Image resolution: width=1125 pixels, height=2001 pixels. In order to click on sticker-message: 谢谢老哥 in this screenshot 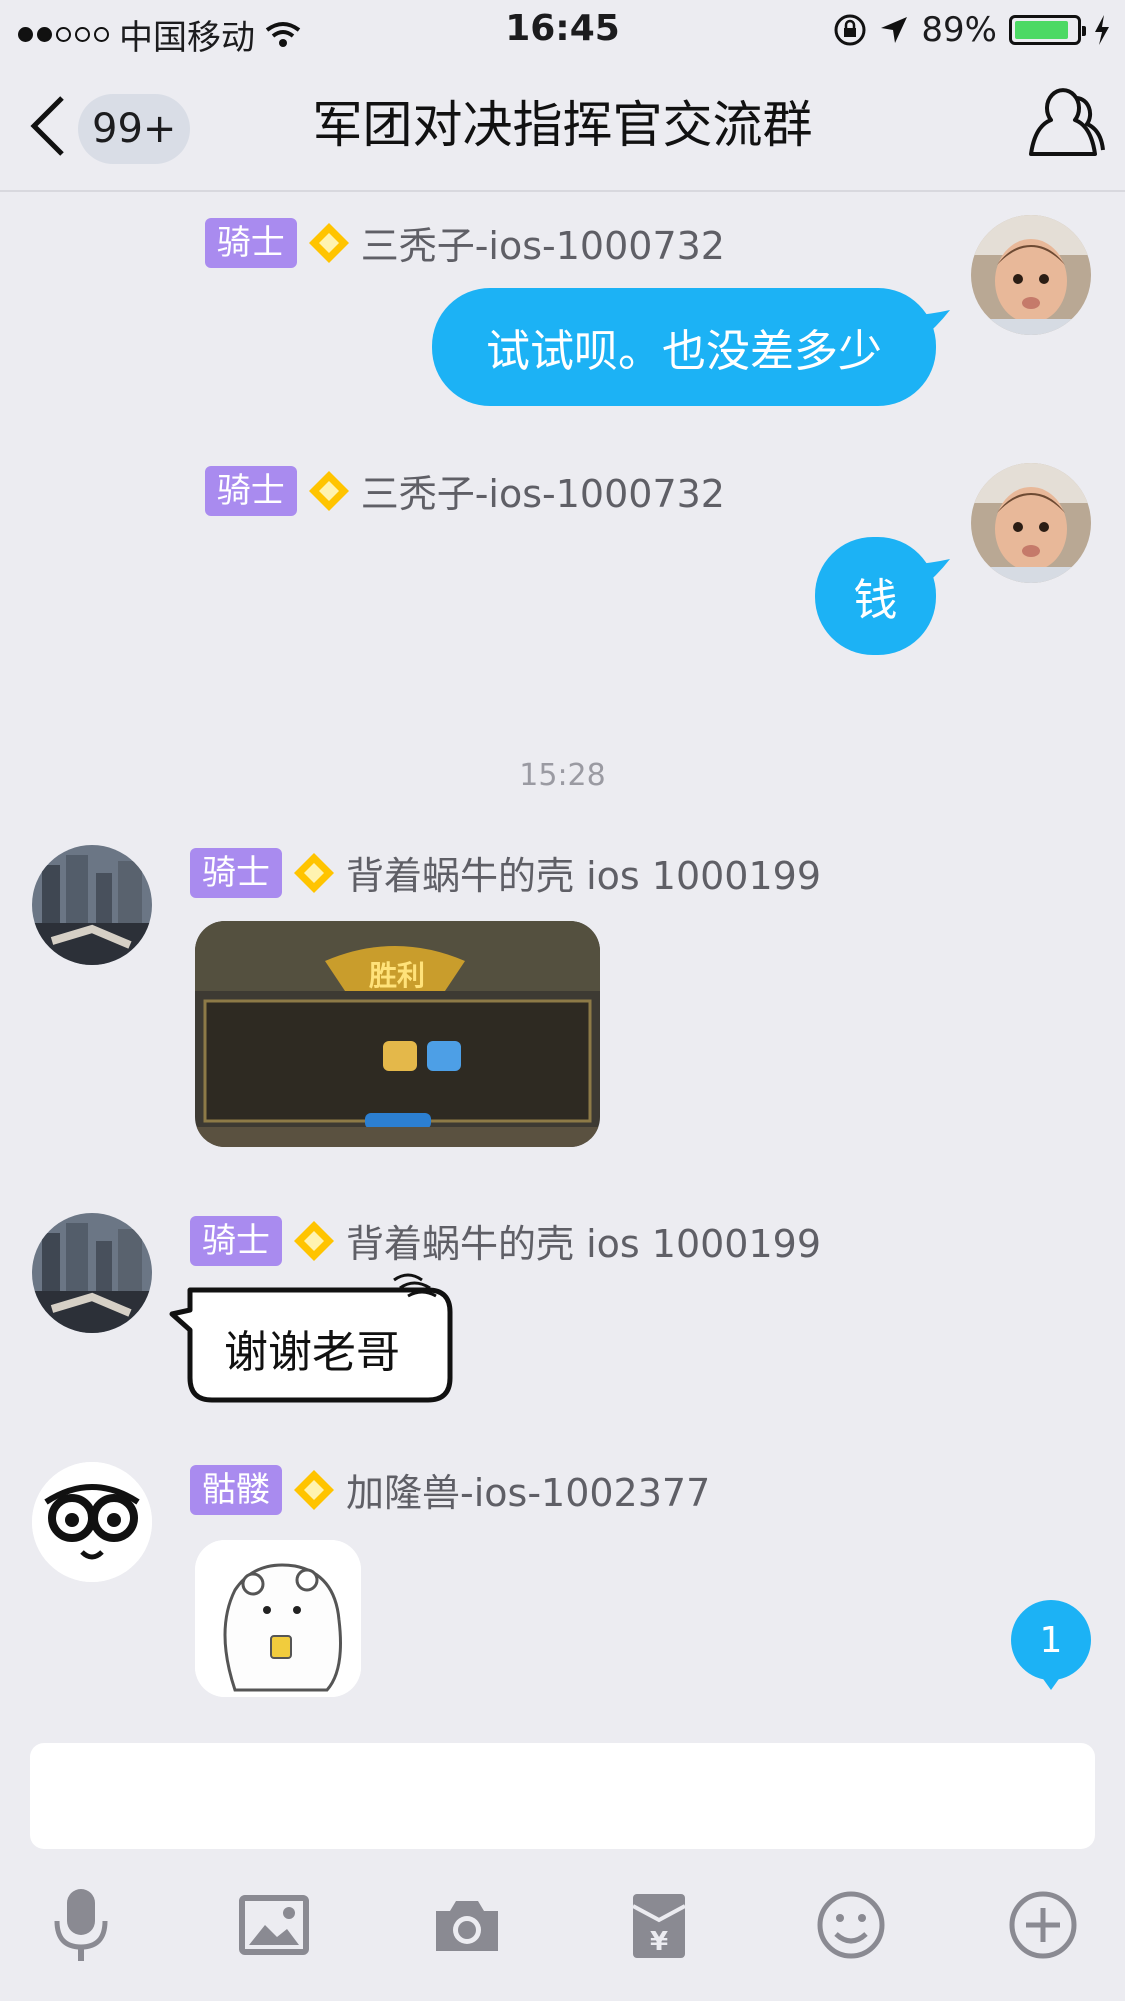, I will do `click(313, 1338)`.